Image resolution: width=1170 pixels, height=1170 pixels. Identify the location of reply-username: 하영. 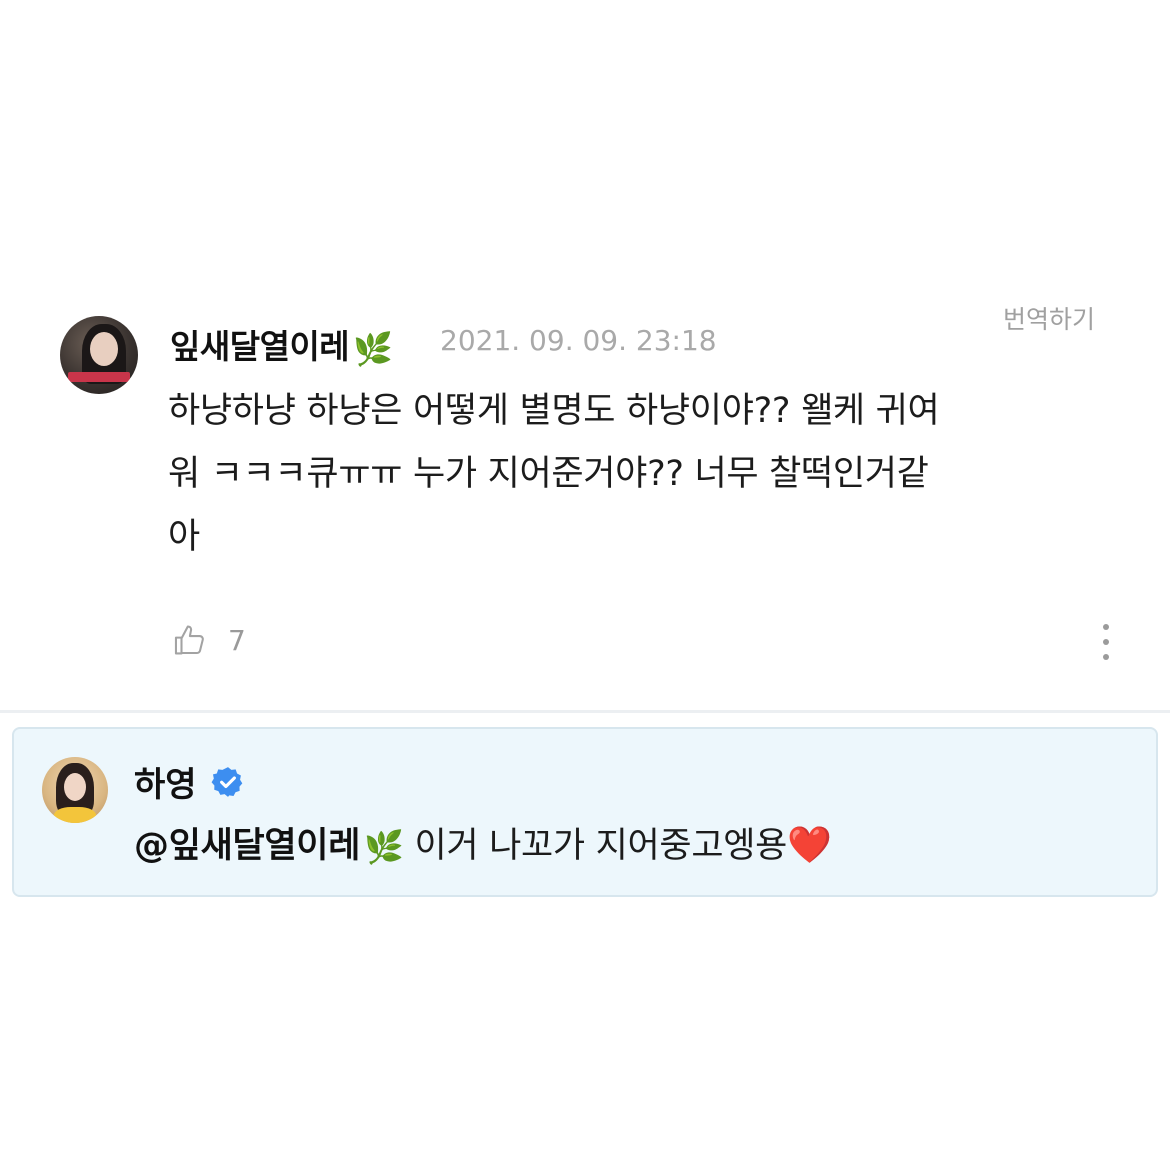
(189, 781).